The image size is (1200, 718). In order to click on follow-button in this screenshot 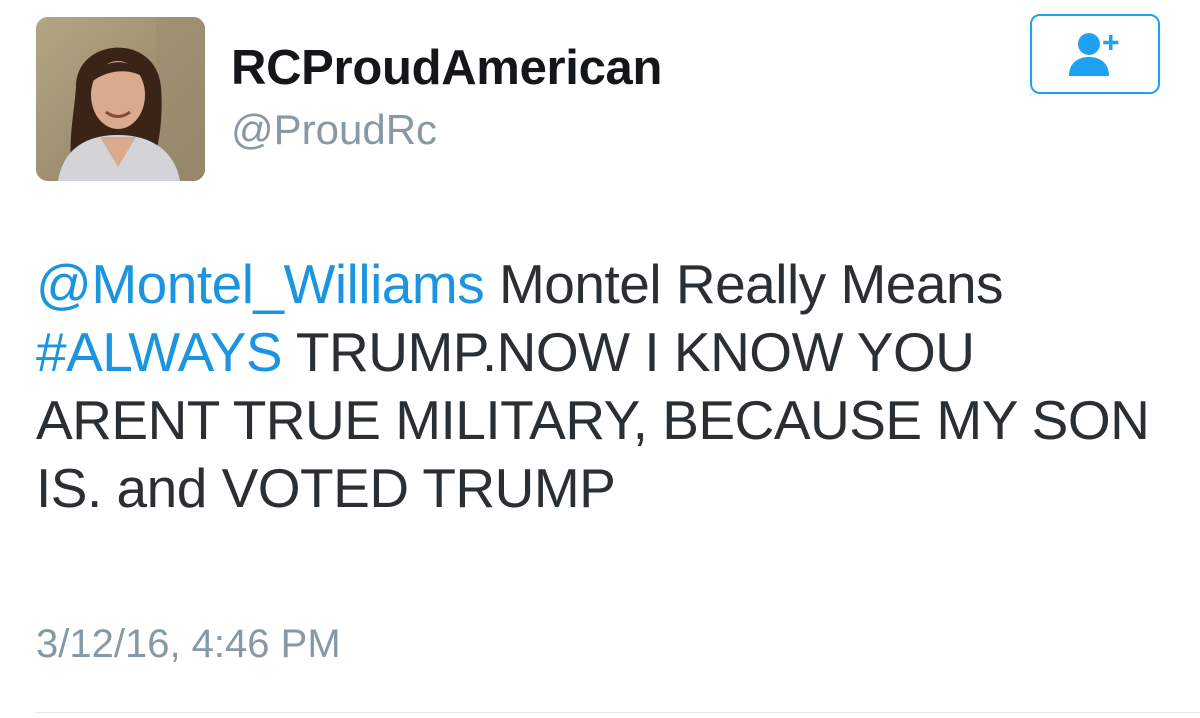, I will do `click(1095, 54)`.